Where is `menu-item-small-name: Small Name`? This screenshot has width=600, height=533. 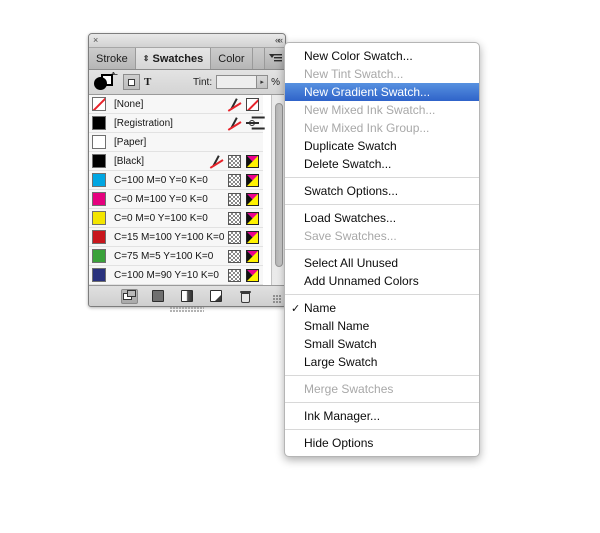 menu-item-small-name: Small Name is located at coordinates (382, 326).